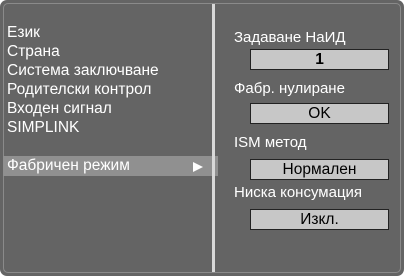 This screenshot has width=406, height=279. Describe the element at coordinates (270, 142) in the screenshot. I see `ism-method-label: ISM метод` at that location.